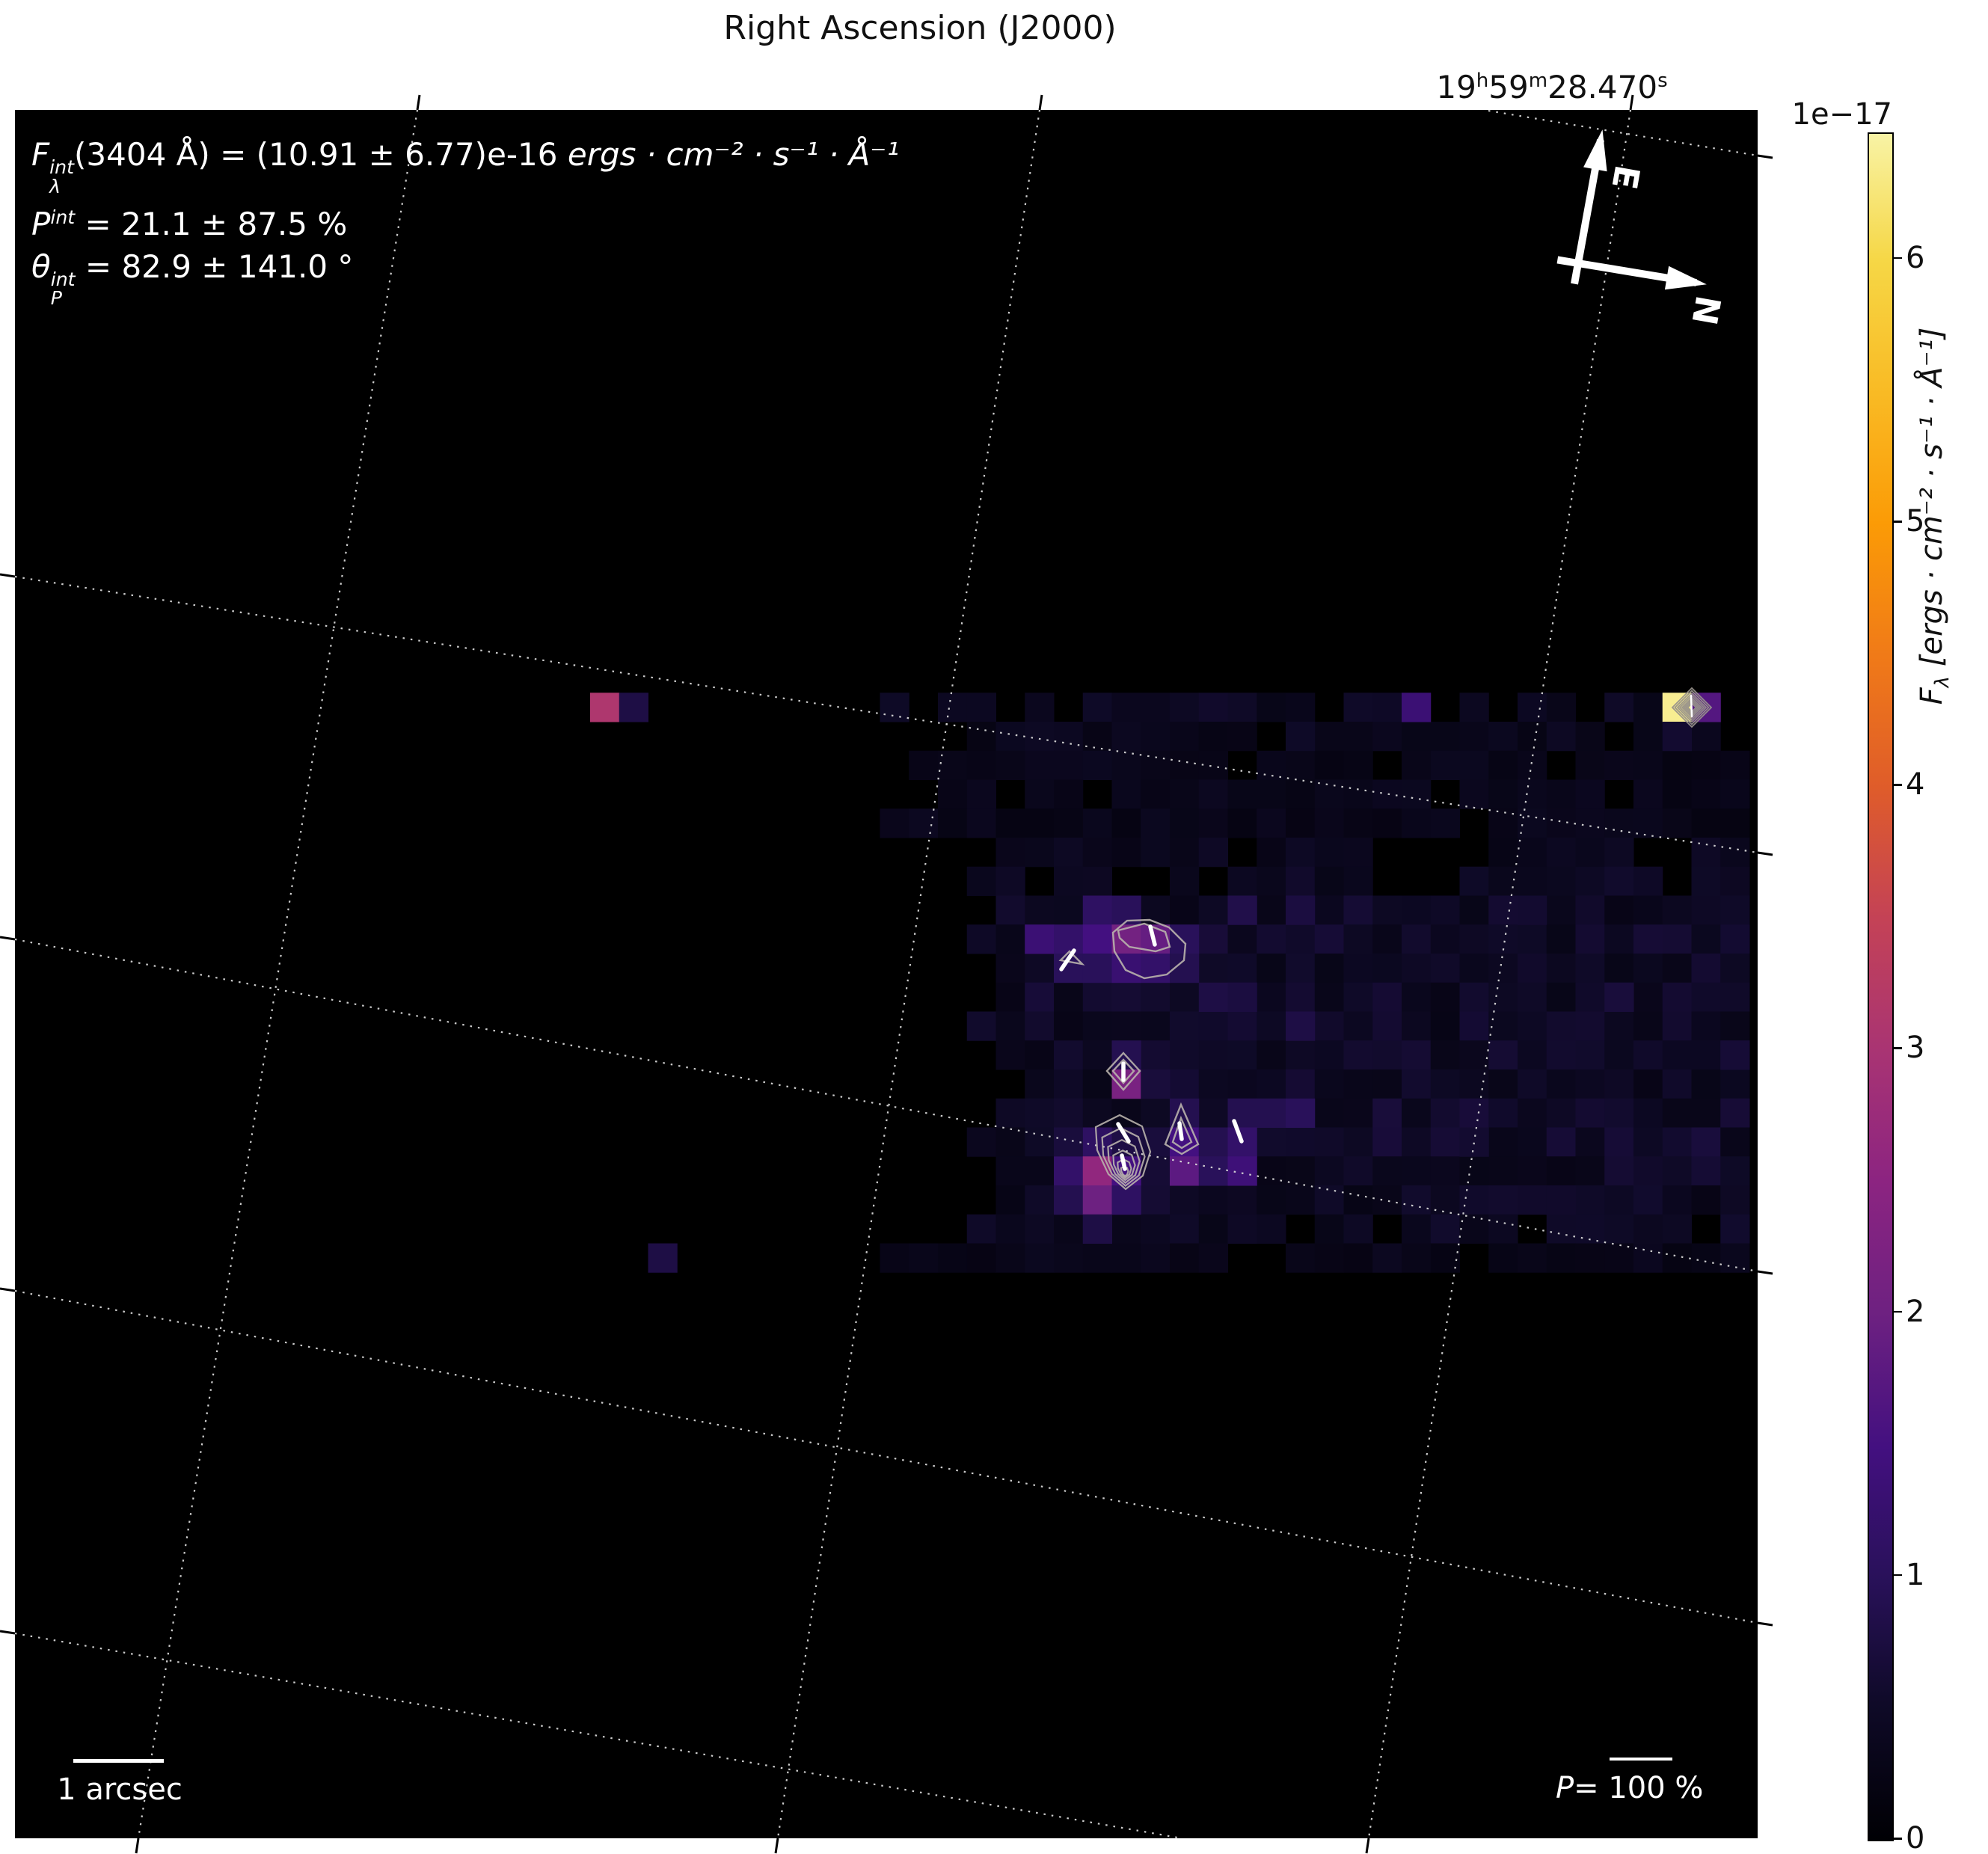 The image size is (1988, 1854). I want to click on colorbar-multiplier-label: 1e−17, so click(1841, 114).